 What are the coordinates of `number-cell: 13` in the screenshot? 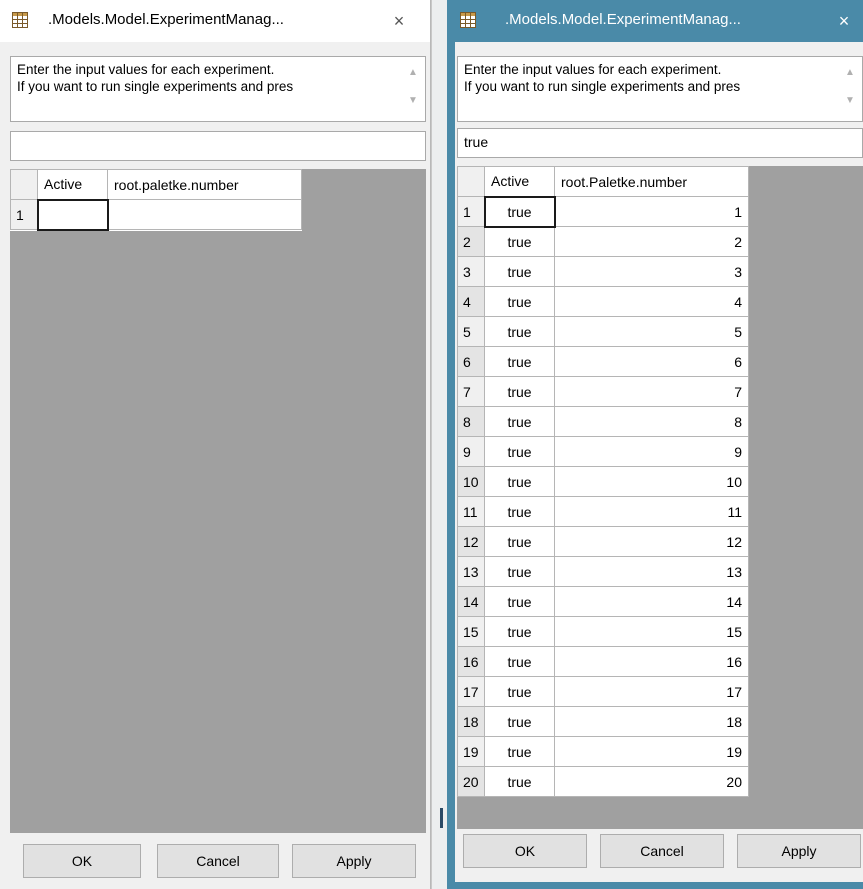 It's located at (651, 571).